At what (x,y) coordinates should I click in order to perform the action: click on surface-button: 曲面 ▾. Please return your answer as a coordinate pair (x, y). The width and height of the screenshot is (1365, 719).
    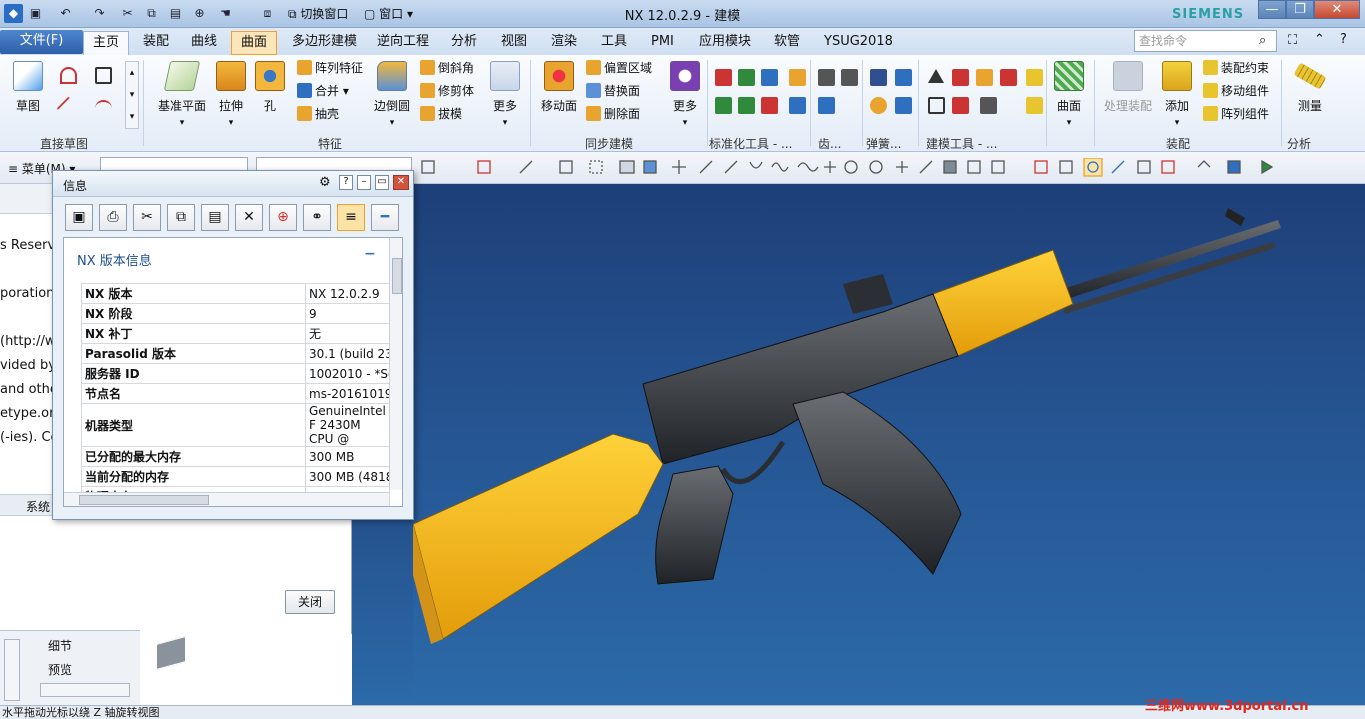
    Looking at the image, I should click on (1069, 94).